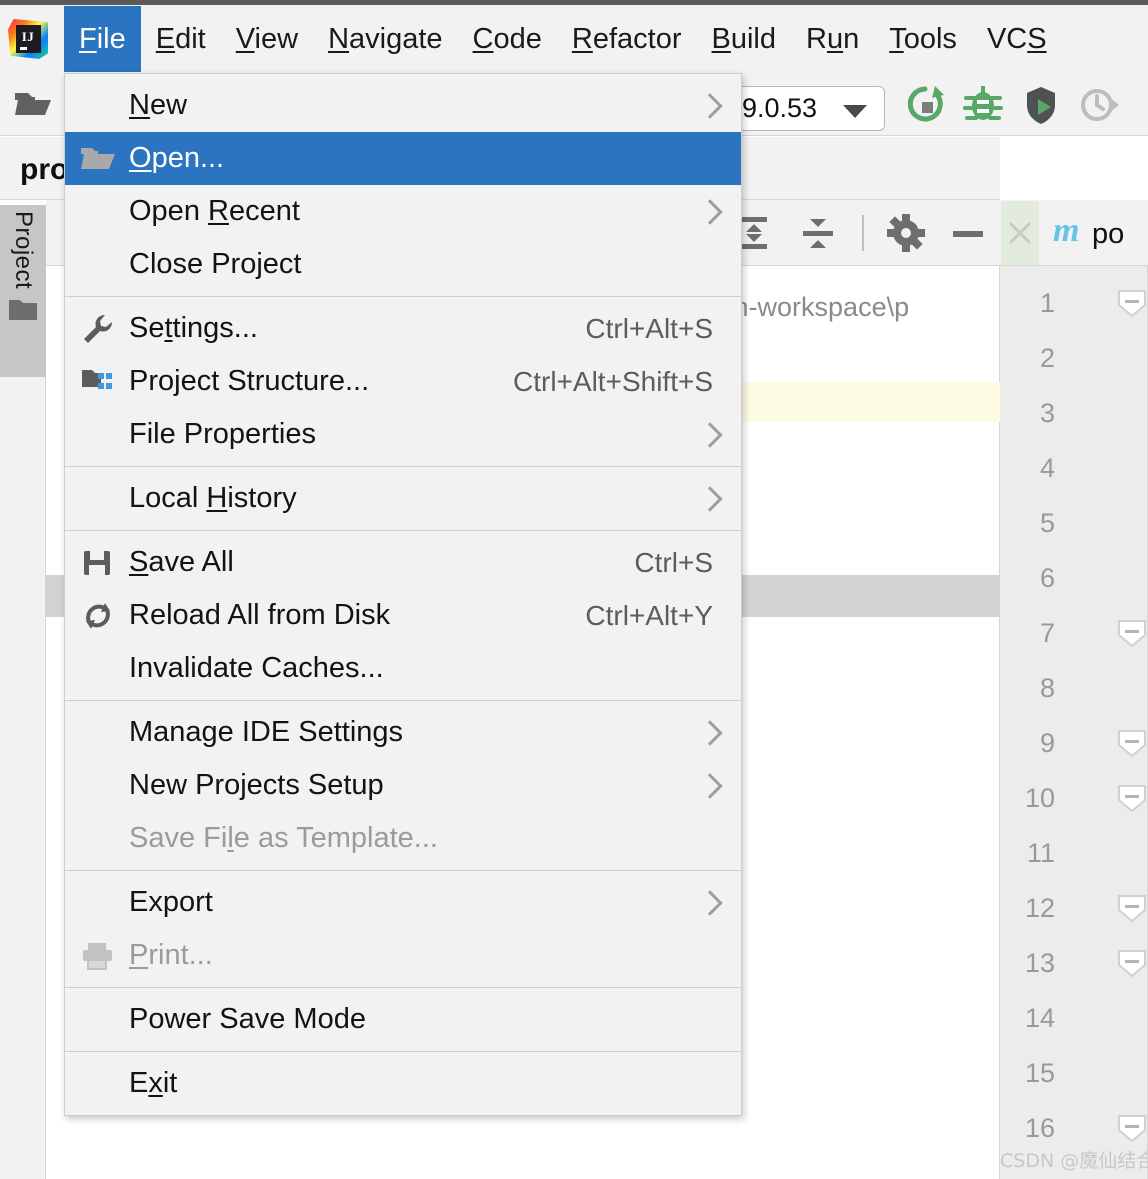 Image resolution: width=1148 pixels, height=1179 pixels. I want to click on menubar-item-label: Refactor, so click(626, 38).